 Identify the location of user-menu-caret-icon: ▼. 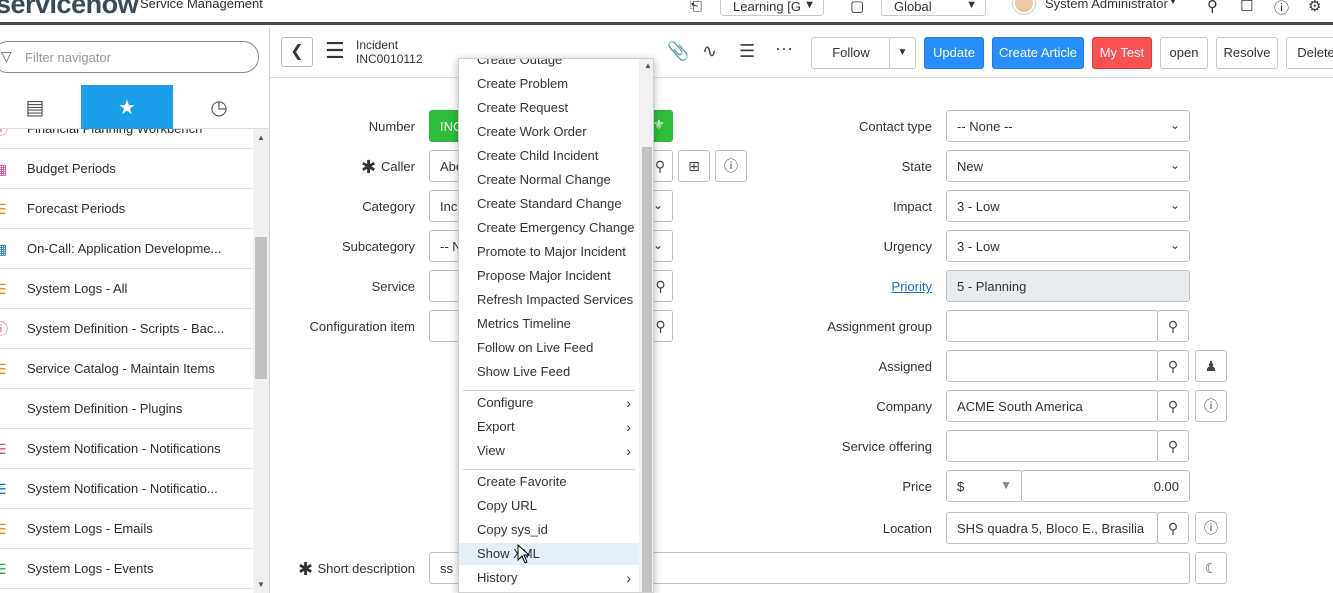
(1173, 3).